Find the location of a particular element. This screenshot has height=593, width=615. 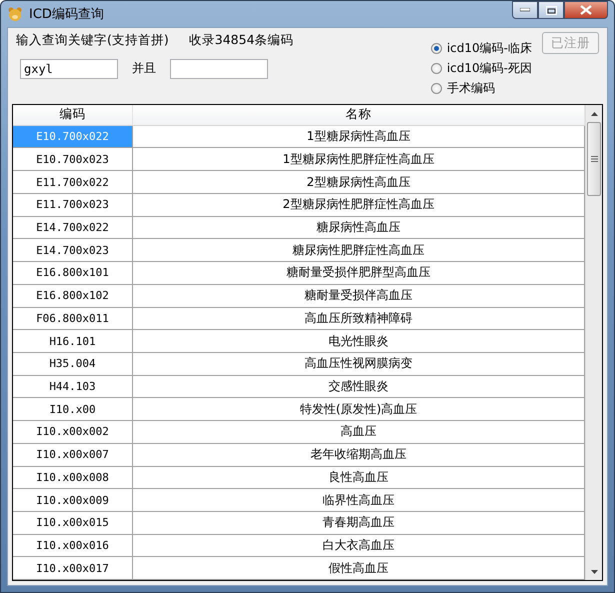

window-title: ICD编码查询 is located at coordinates (67, 14).